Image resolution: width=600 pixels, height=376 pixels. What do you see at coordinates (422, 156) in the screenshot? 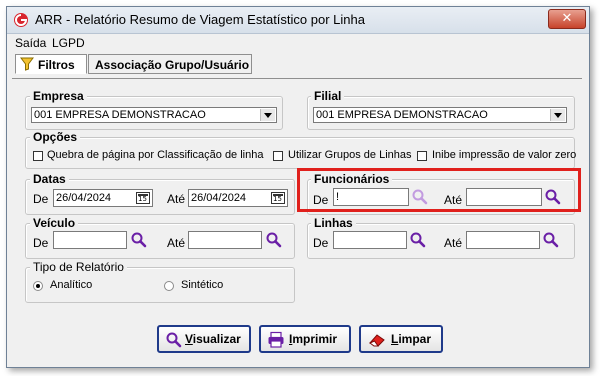
I see `checkbox-inibe-zero` at bounding box center [422, 156].